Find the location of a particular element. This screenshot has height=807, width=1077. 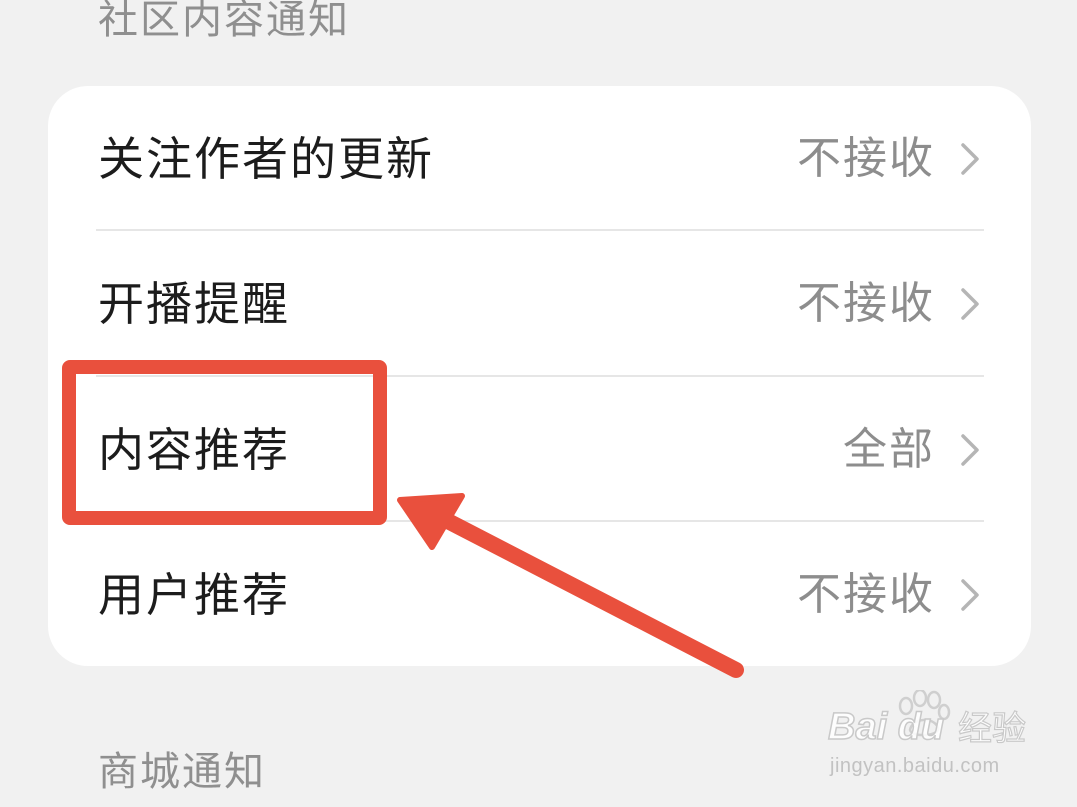

row-value: 全部 is located at coordinates (889, 449).